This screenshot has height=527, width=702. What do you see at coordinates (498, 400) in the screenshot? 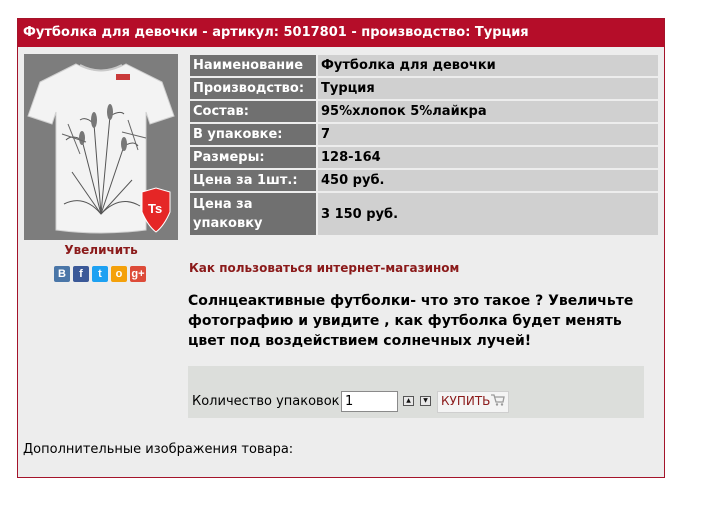
I see `cart-icon` at bounding box center [498, 400].